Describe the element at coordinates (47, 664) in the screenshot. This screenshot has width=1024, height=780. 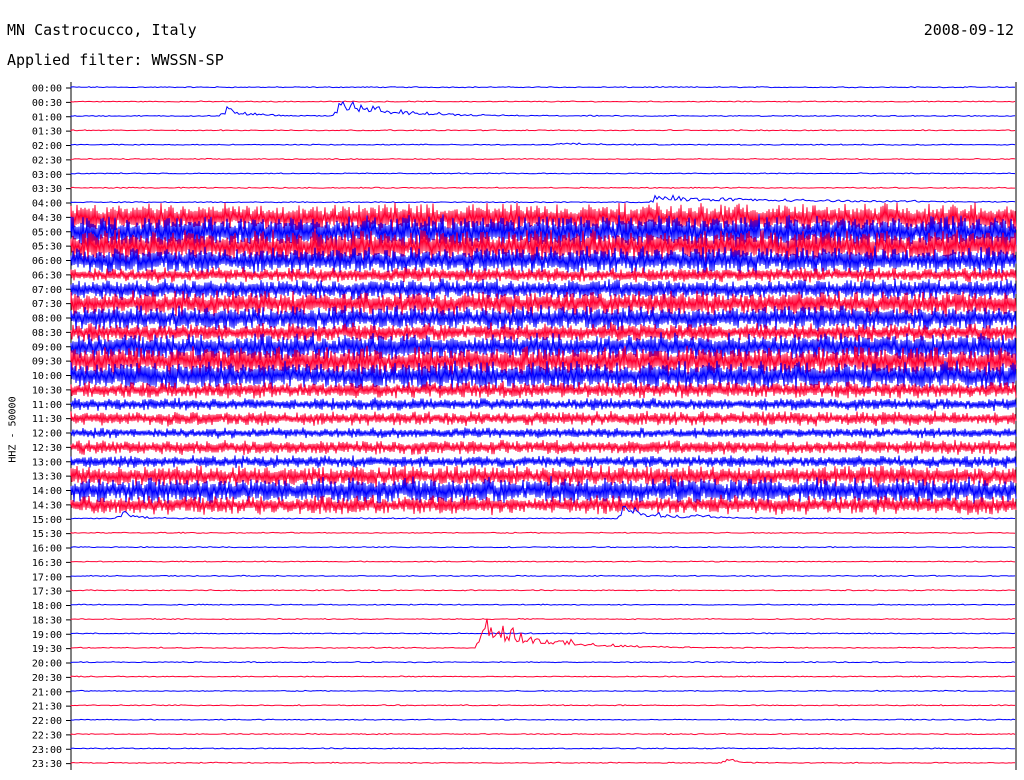
I see `time-tick-label: 20:00` at that location.